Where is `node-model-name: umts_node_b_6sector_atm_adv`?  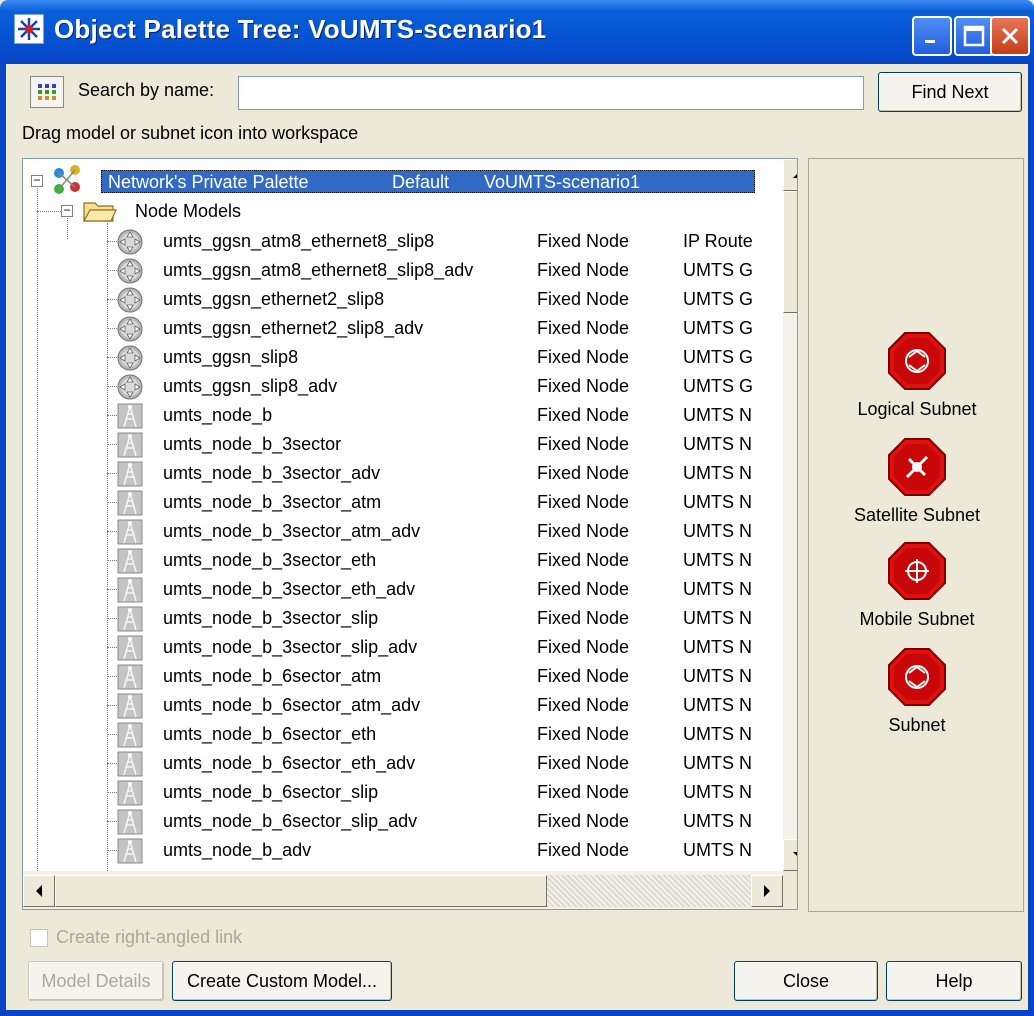
node-model-name: umts_node_b_6sector_atm_adv is located at coordinates (292, 705).